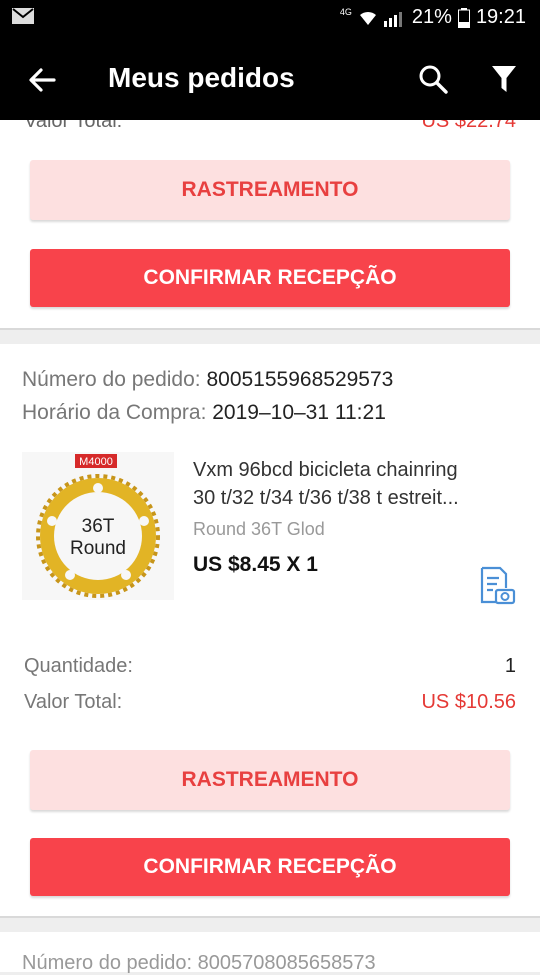  Describe the element at coordinates (42, 80) in the screenshot. I see `back-arrow-icon` at that location.